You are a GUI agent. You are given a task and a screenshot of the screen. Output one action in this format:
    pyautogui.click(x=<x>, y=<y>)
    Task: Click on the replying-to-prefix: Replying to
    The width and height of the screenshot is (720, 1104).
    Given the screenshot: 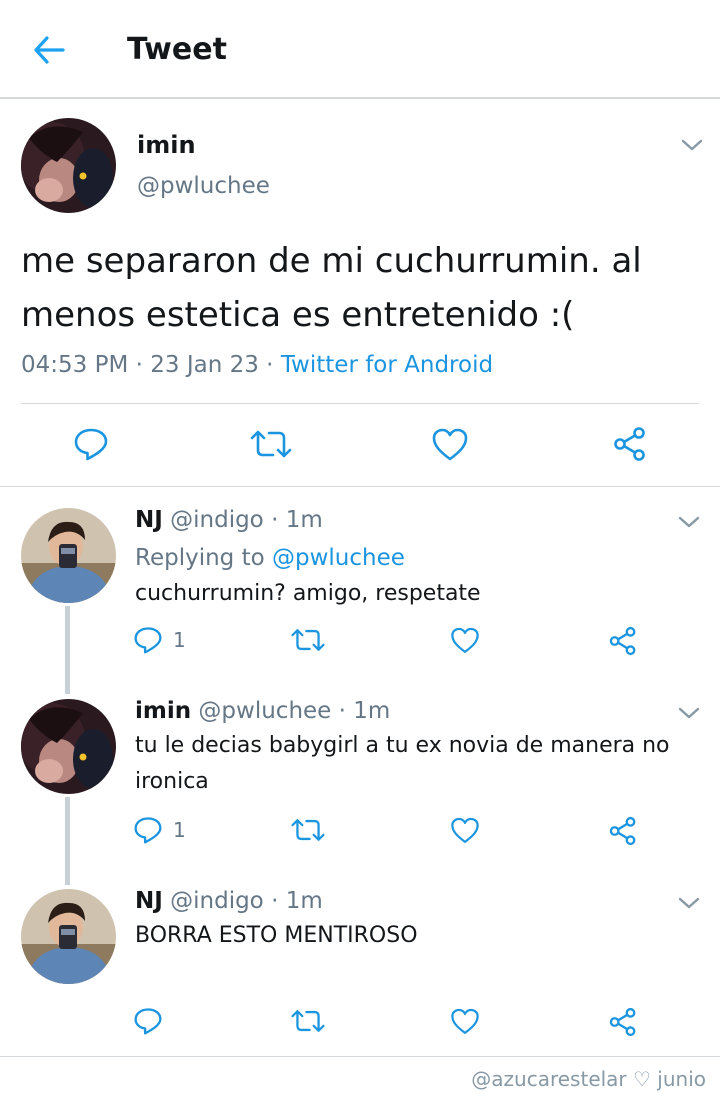 What is the action you would take?
    pyautogui.click(x=203, y=558)
    